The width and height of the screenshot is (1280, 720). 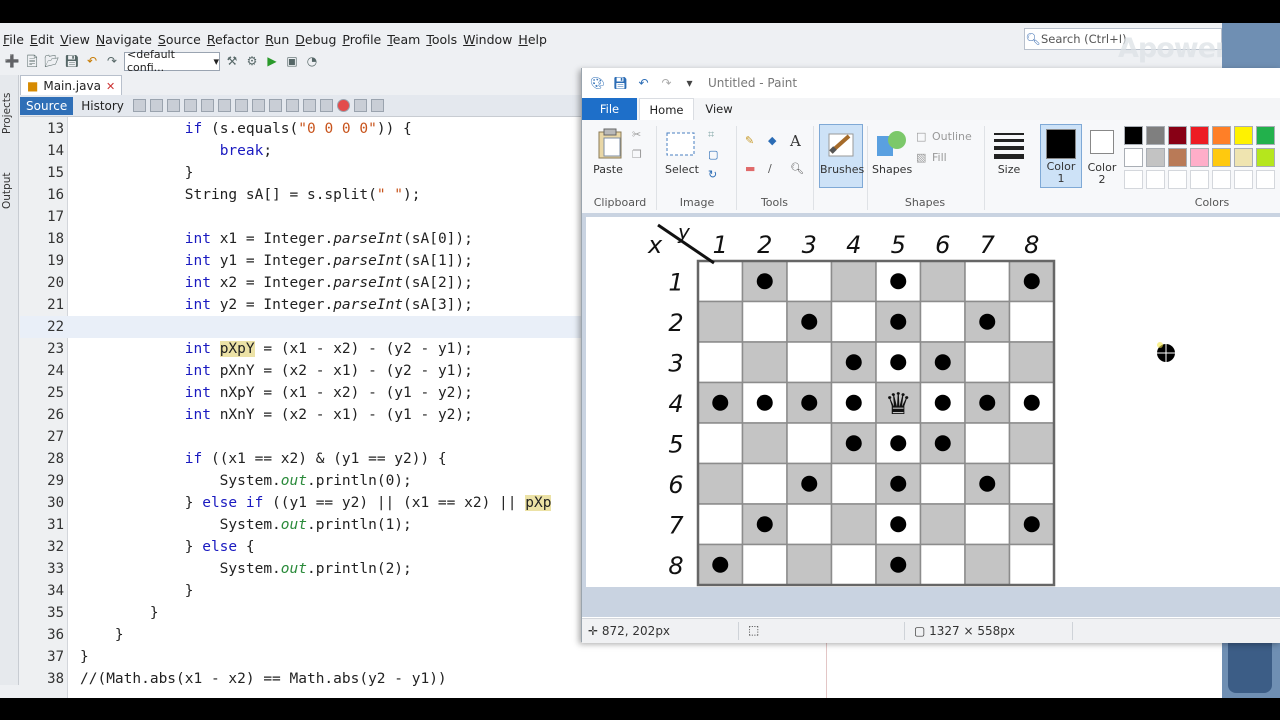 What do you see at coordinates (233, 39) in the screenshot?
I see `menu-refactor: Refactor` at bounding box center [233, 39].